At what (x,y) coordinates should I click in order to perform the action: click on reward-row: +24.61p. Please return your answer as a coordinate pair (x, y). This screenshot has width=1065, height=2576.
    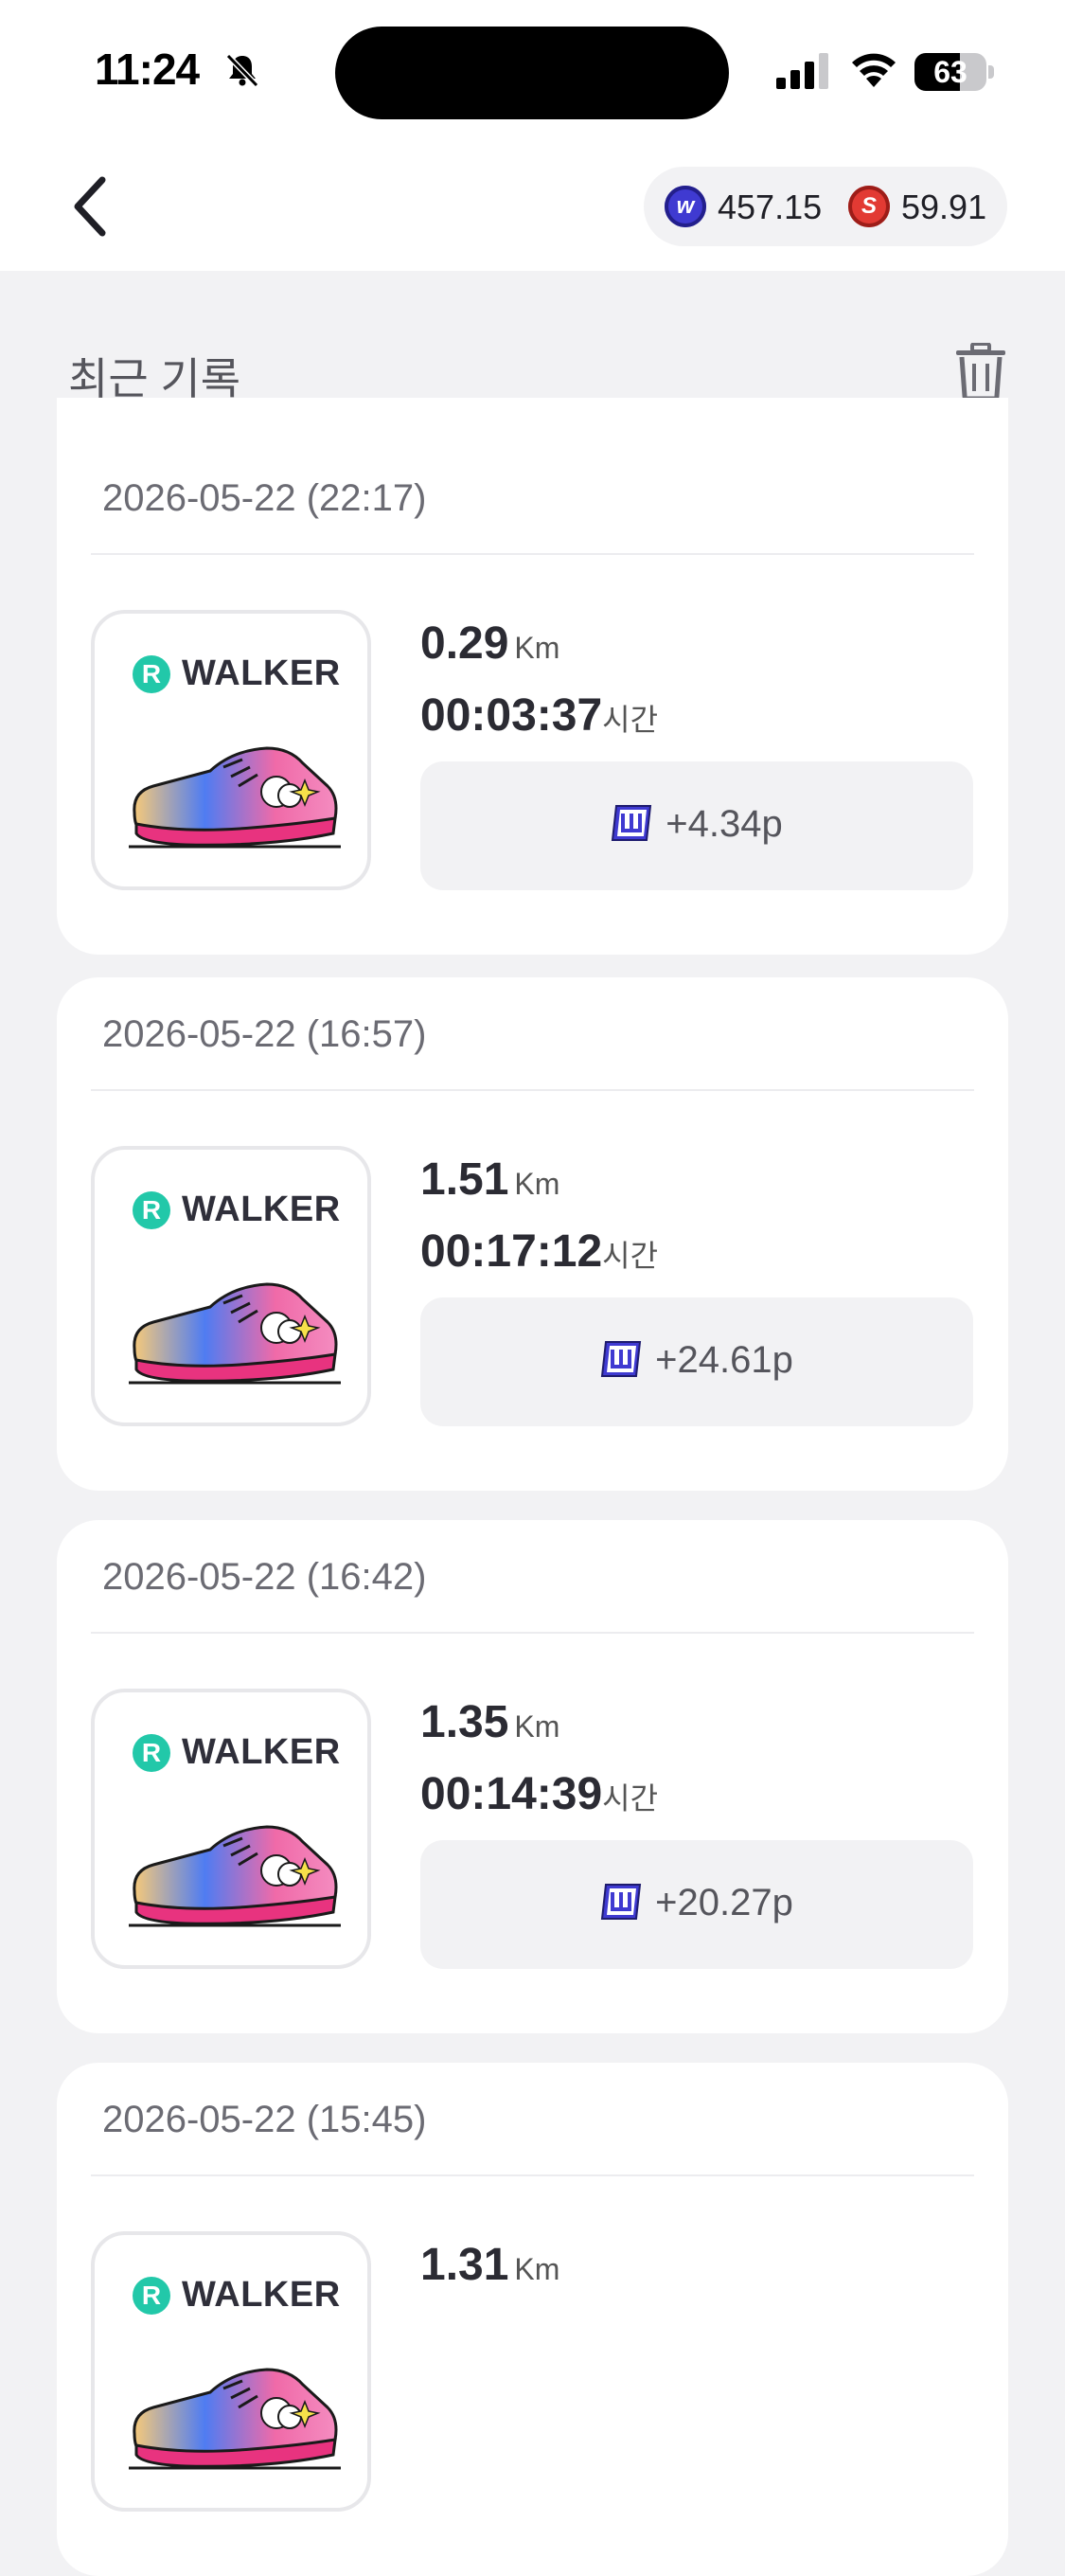
    Looking at the image, I should click on (696, 1360).